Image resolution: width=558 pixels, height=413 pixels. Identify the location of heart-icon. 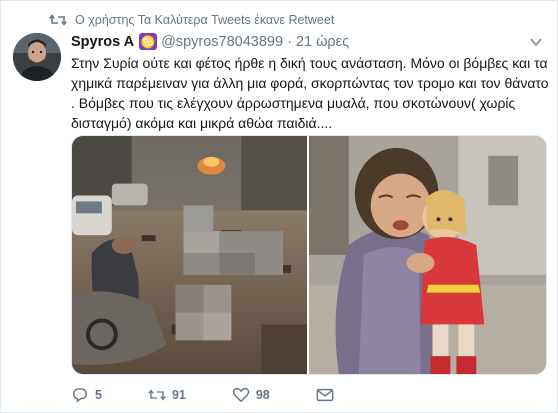
(241, 395).